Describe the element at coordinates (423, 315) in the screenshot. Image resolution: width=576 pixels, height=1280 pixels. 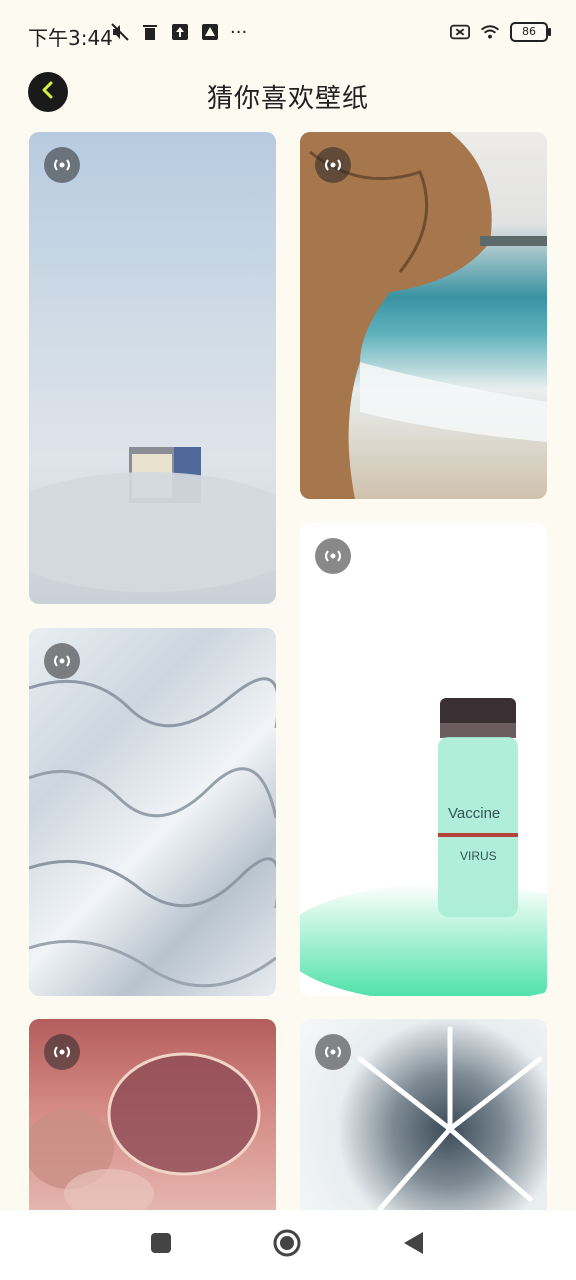
I see `wallpaper-card-coast-rocks` at that location.